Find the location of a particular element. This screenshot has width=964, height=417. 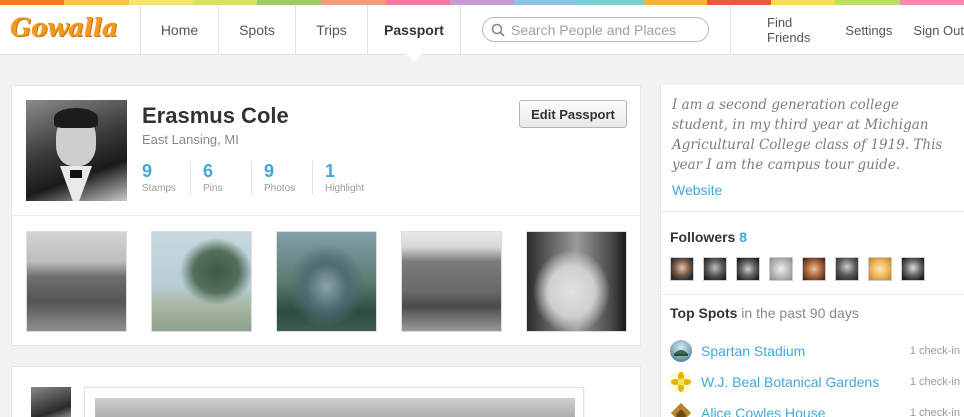

profile-stats: 9 Stamps 6 Pins 9 Photos 1 Highlight is located at coordinates (269, 178).